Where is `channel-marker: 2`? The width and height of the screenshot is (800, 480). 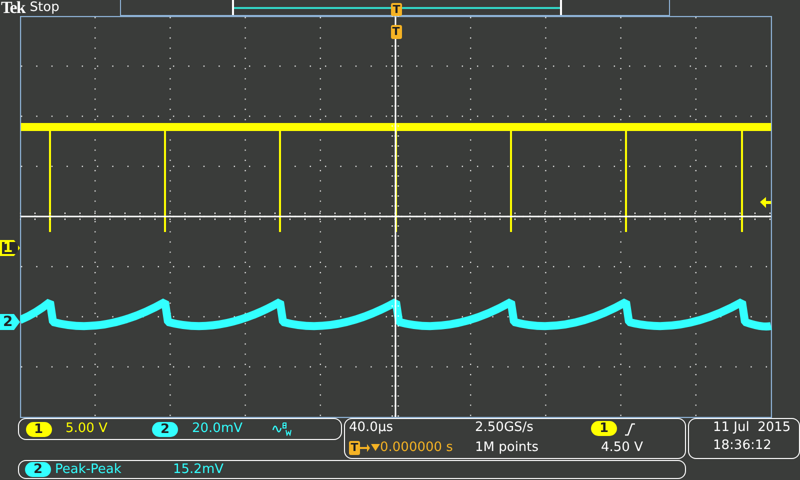 channel-marker: 2 is located at coordinates (10, 322).